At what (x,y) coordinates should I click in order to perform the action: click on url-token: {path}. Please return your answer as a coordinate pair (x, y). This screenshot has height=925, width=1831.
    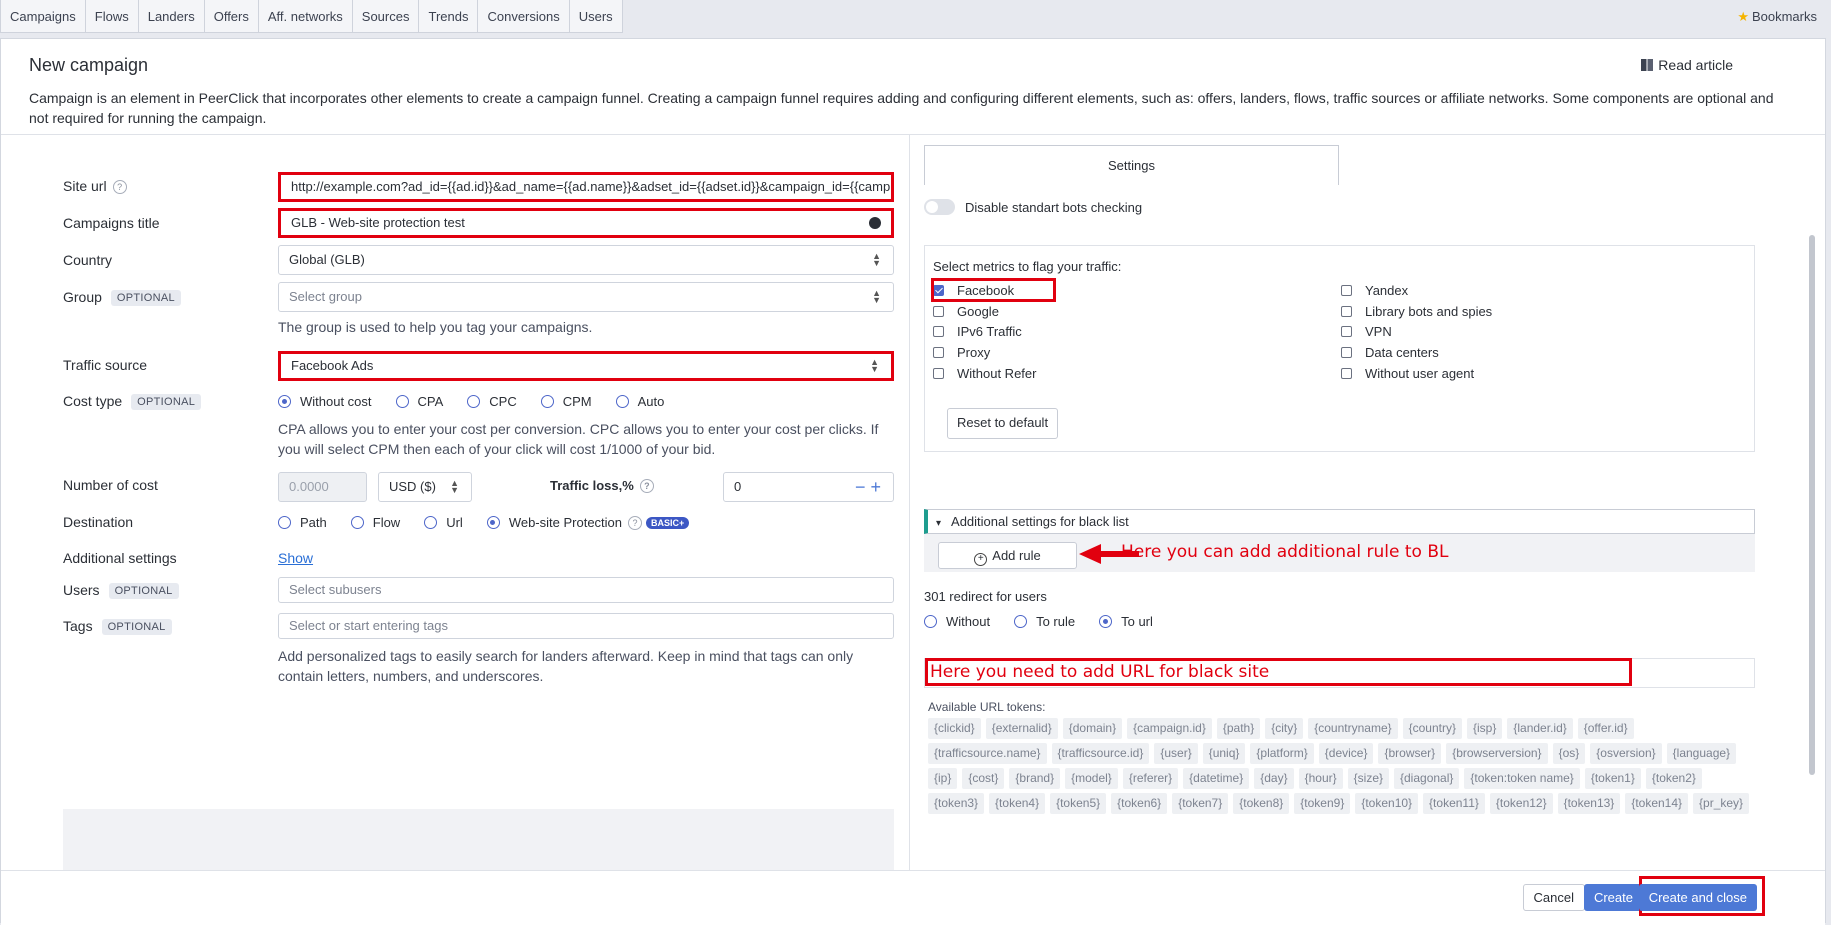
    Looking at the image, I should click on (1238, 728).